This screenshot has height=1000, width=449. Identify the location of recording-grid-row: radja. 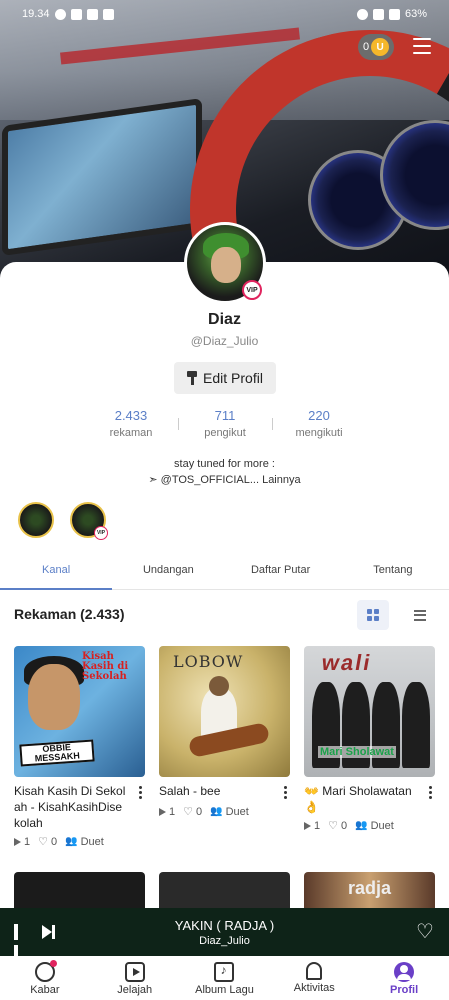
(226, 892).